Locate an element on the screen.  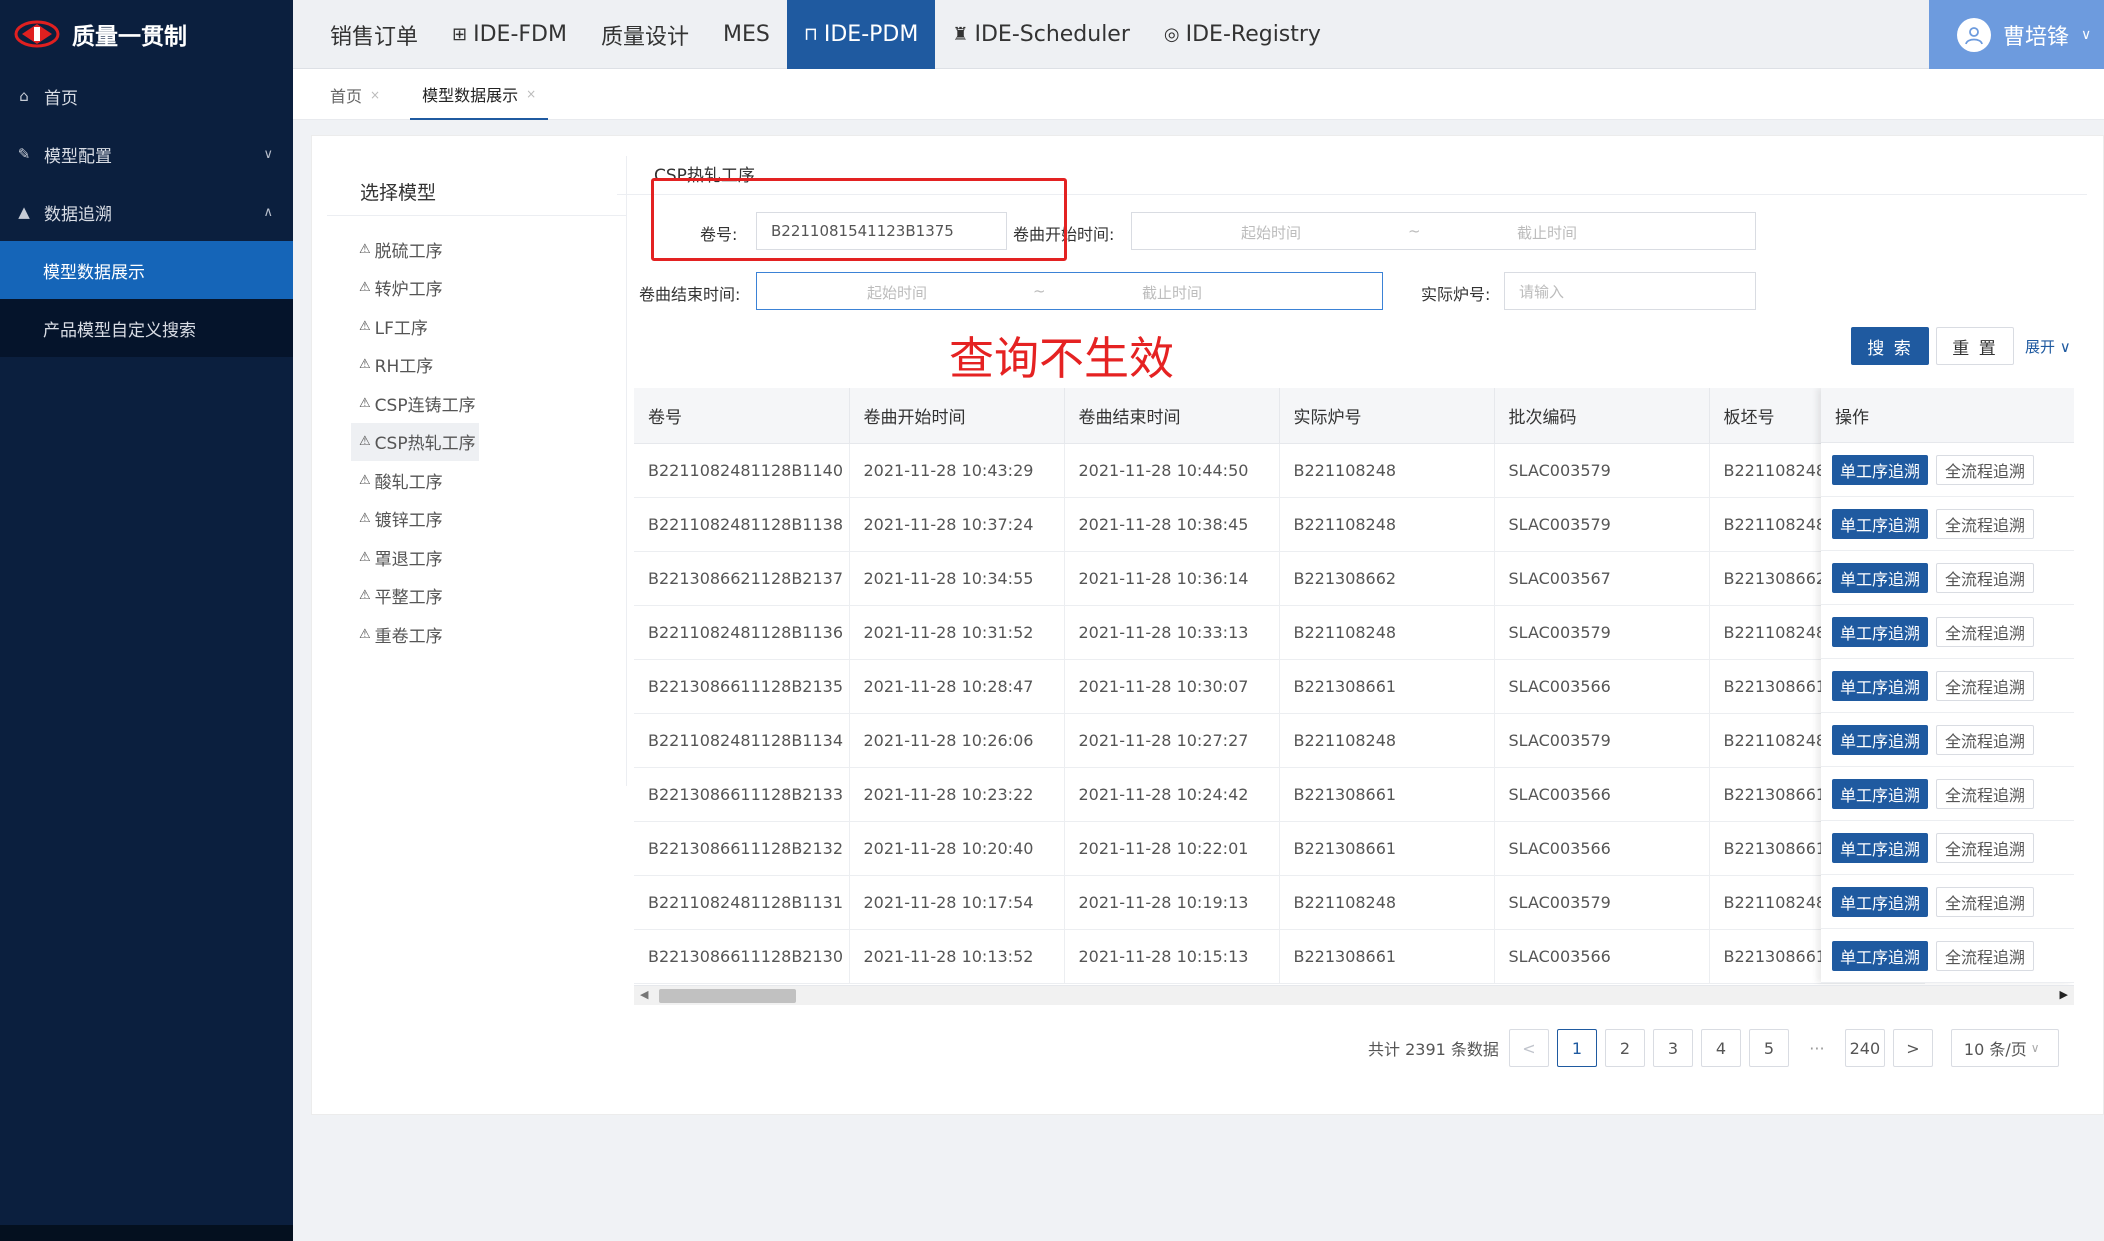
pagination-total: 共计 2391 条数据 is located at coordinates (1433, 1049).